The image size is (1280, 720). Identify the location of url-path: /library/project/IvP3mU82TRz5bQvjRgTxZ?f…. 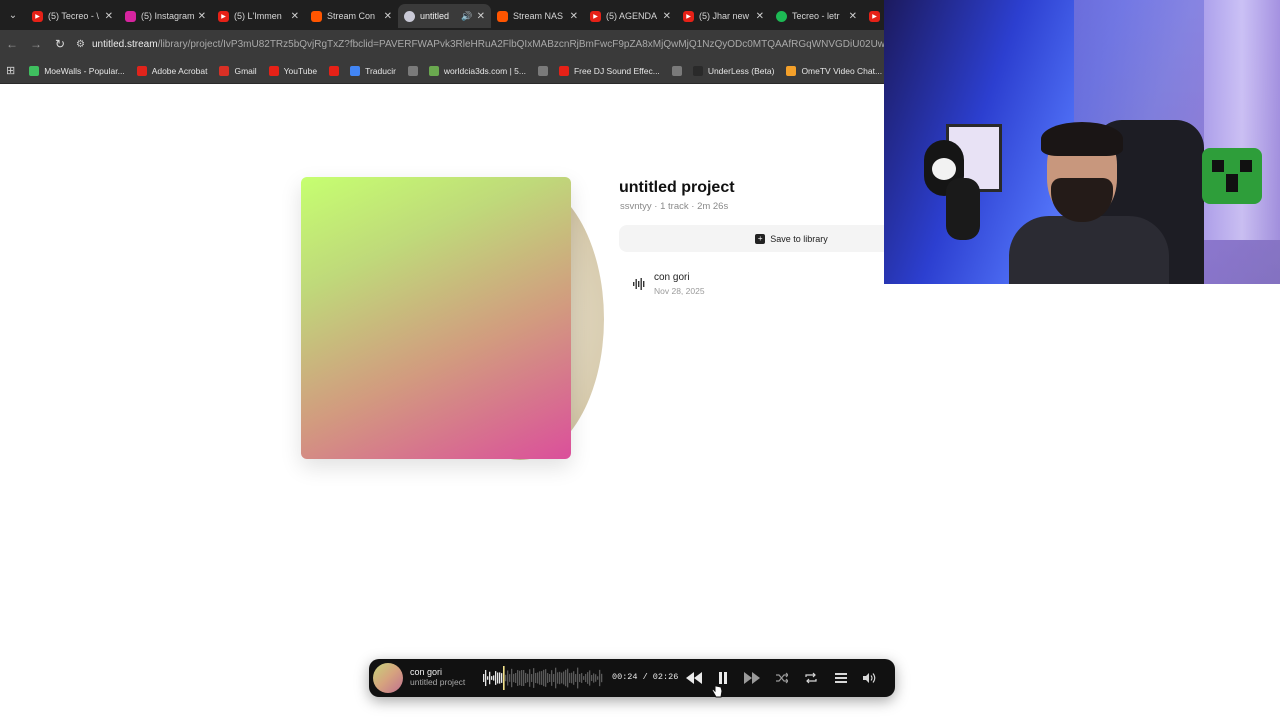
(520, 44).